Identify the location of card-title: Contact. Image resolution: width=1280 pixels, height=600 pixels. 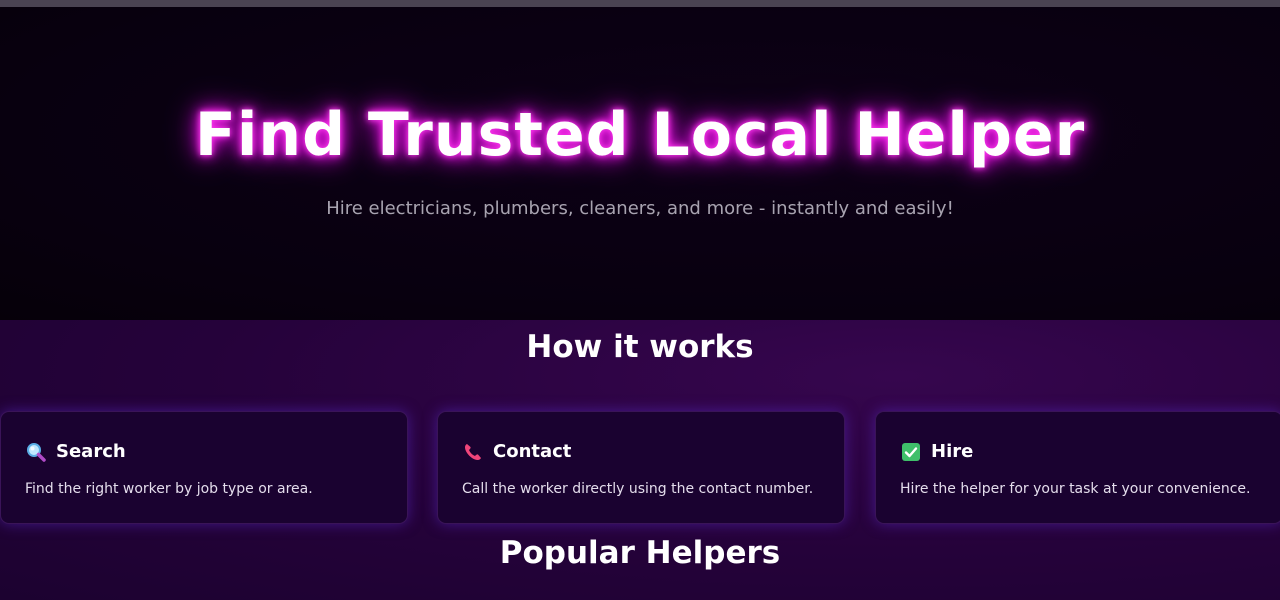
(532, 451).